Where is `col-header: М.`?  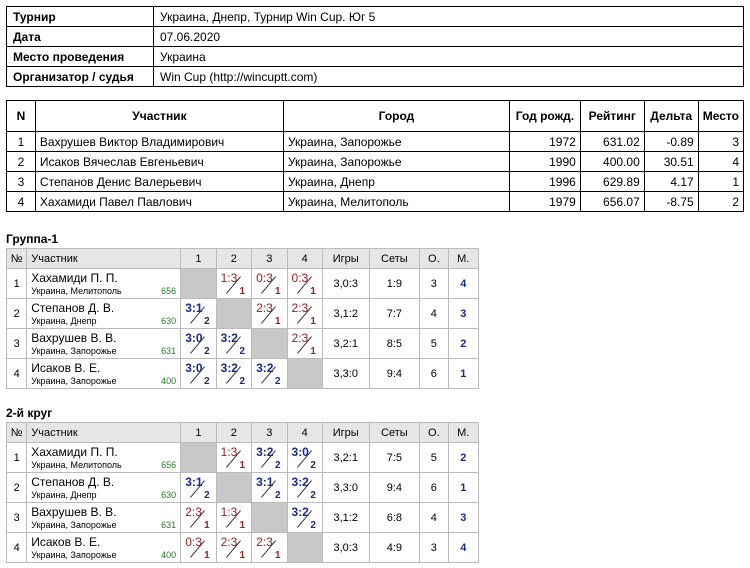 col-header: М. is located at coordinates (463, 258).